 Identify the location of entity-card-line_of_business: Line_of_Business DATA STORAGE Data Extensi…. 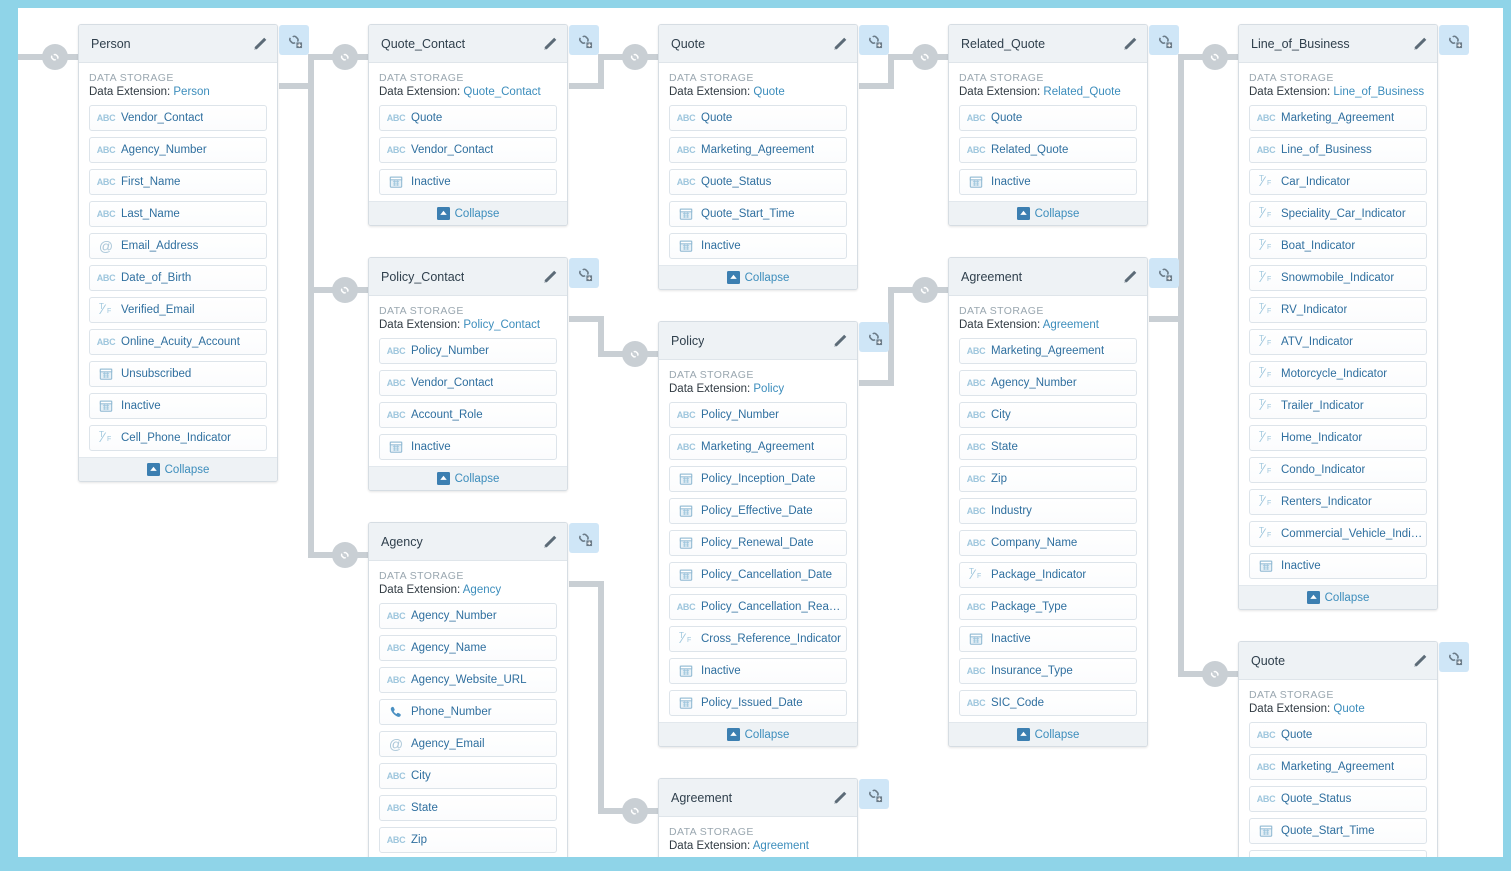
(1353, 317).